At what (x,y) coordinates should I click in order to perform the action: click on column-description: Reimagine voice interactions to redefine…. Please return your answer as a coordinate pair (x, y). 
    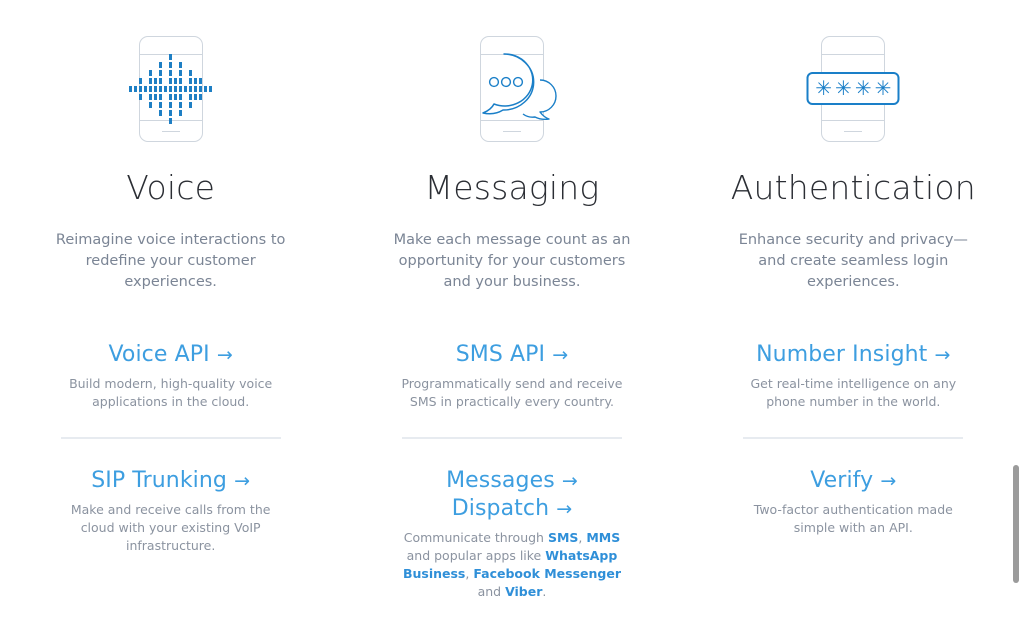
    Looking at the image, I should click on (170, 261).